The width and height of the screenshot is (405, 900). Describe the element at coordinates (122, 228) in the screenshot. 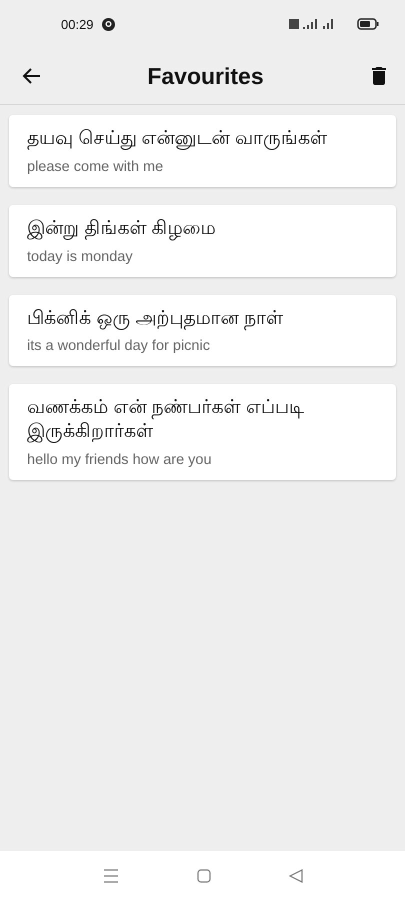

I see `tamil-phrase: இன்று திங்கள் கிழமை` at that location.